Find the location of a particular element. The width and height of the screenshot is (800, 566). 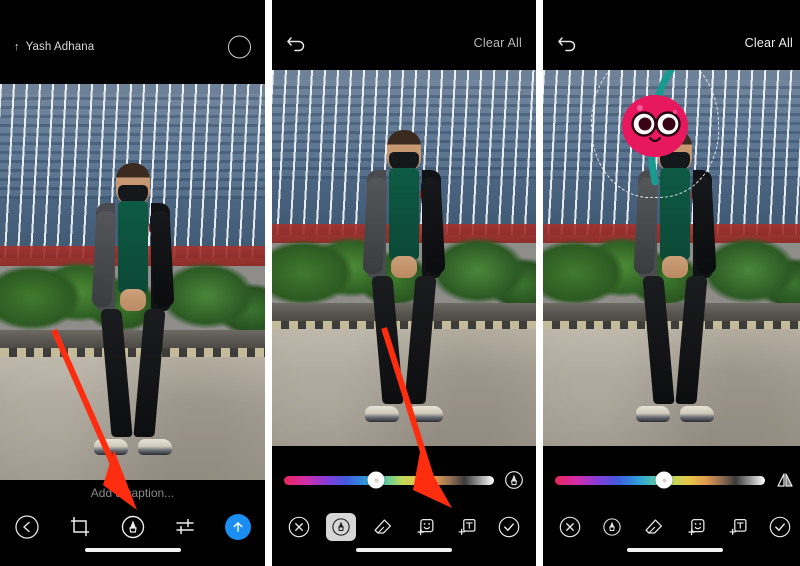

chevron-left-icon is located at coordinates (27, 527).